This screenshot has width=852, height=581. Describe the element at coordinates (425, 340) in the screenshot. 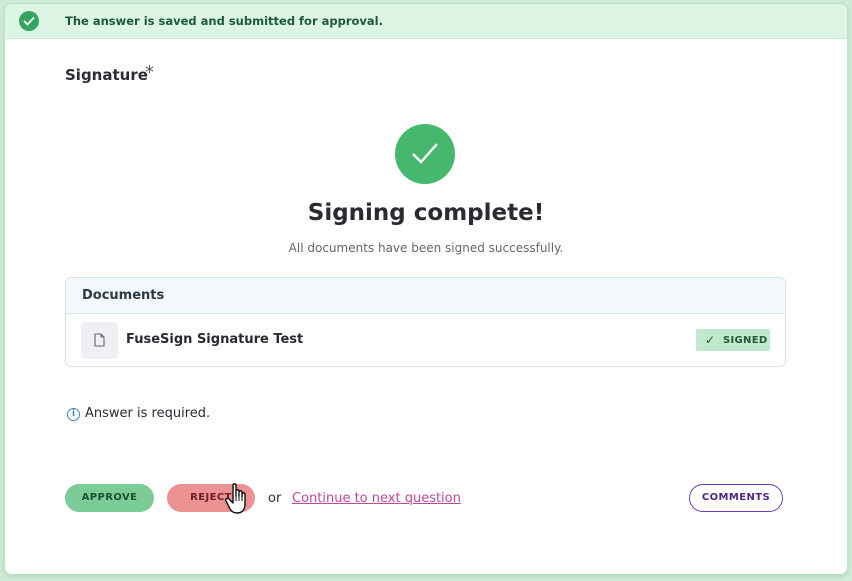

I see `document-row: FuseSign Signature Test ✓ SIGNED` at that location.